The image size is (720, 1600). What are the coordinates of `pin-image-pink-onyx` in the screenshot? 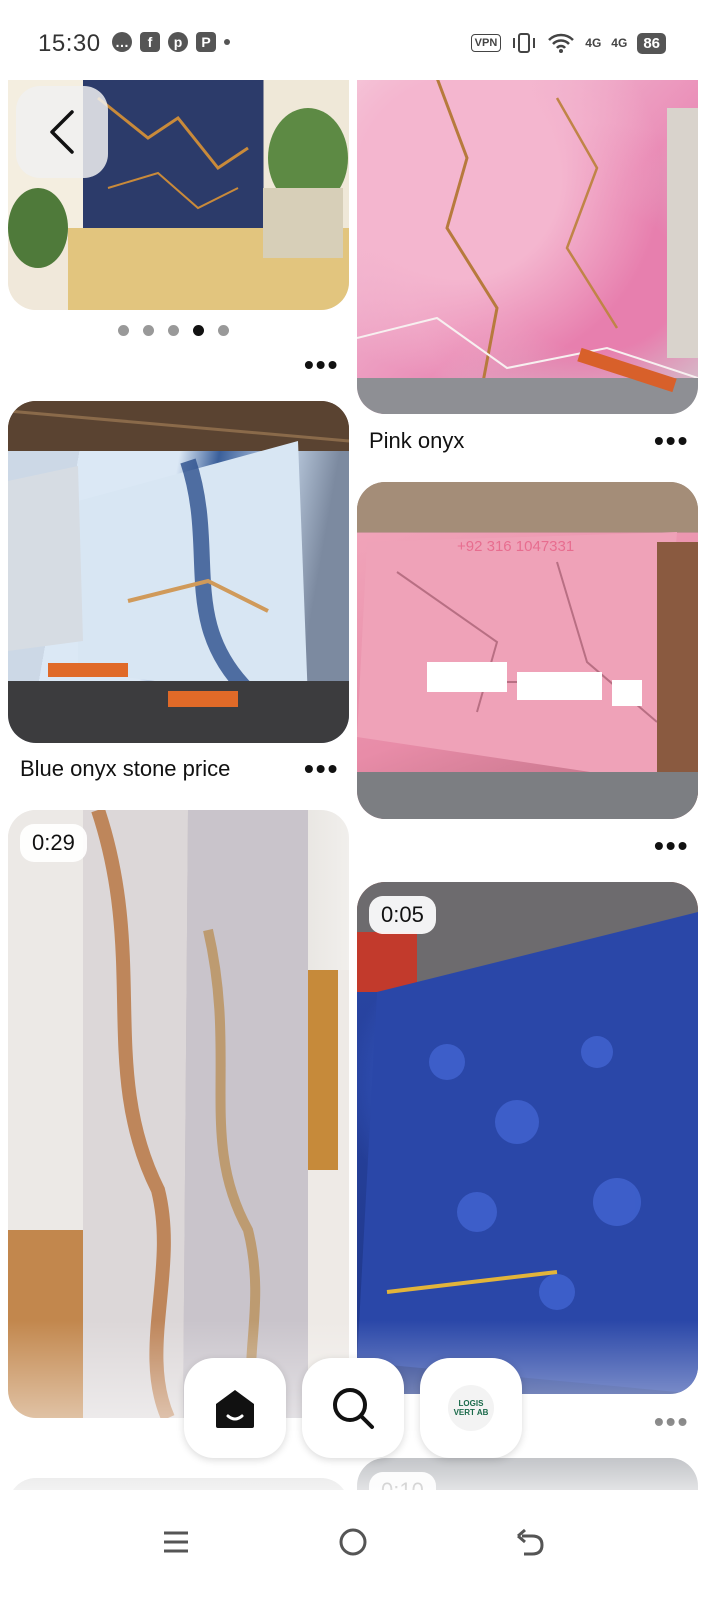 It's located at (527, 246).